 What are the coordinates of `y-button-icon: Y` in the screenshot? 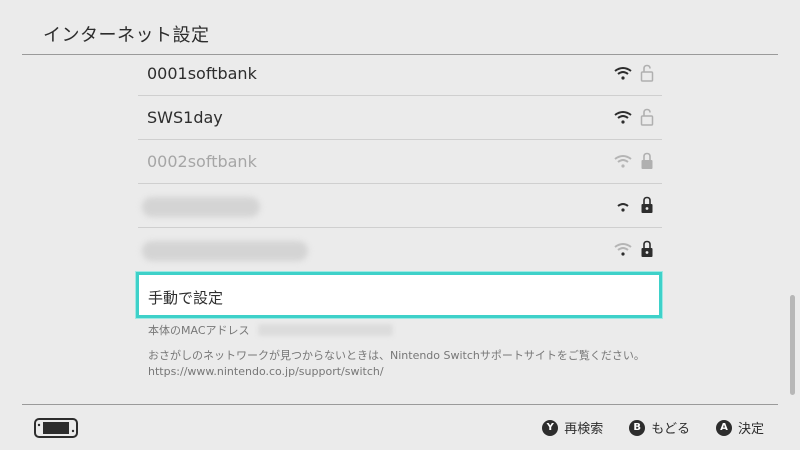 It's located at (550, 427).